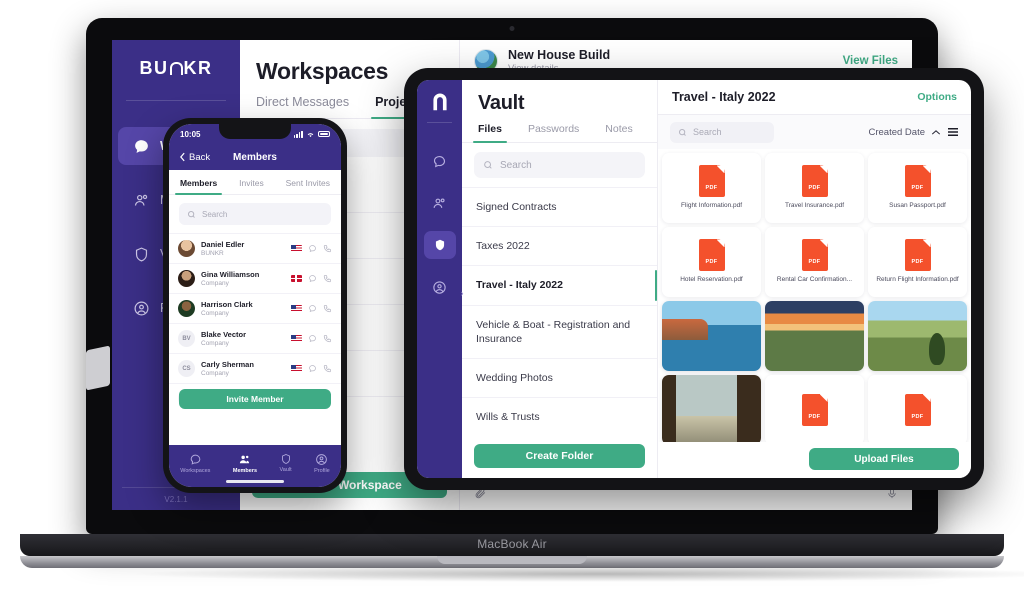 The width and height of the screenshot is (1024, 605). Describe the element at coordinates (917, 262) in the screenshot. I see `file-tile: PDF Return Flight Information.pdf` at that location.